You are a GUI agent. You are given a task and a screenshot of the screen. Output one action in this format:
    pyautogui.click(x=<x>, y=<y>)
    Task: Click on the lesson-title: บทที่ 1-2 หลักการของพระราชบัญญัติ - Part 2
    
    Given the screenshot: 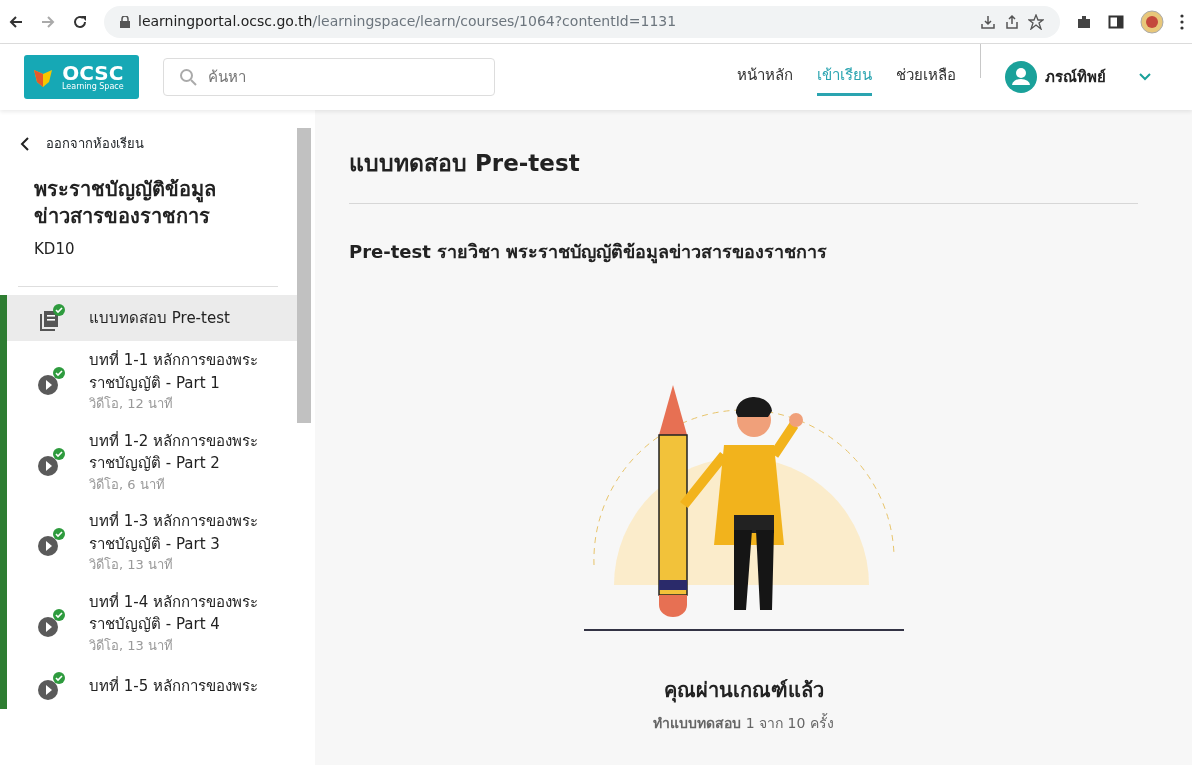 What is the action you would take?
    pyautogui.click(x=174, y=452)
    